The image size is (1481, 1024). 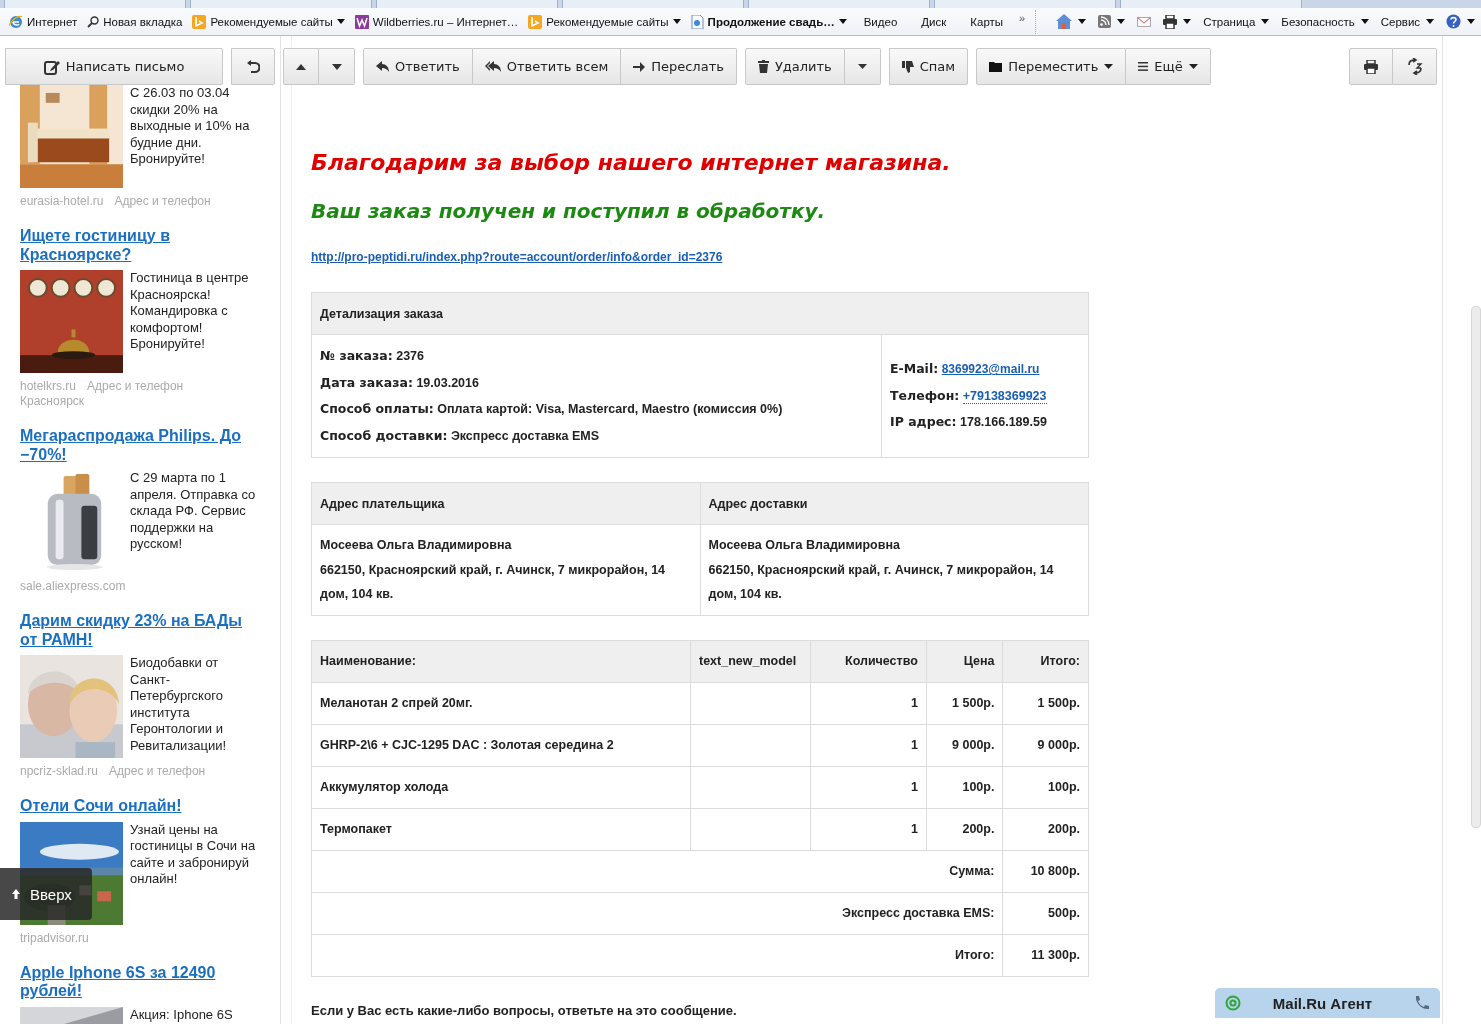 What do you see at coordinates (928, 66) in the screenshot?
I see `toolbar-button: Спам` at bounding box center [928, 66].